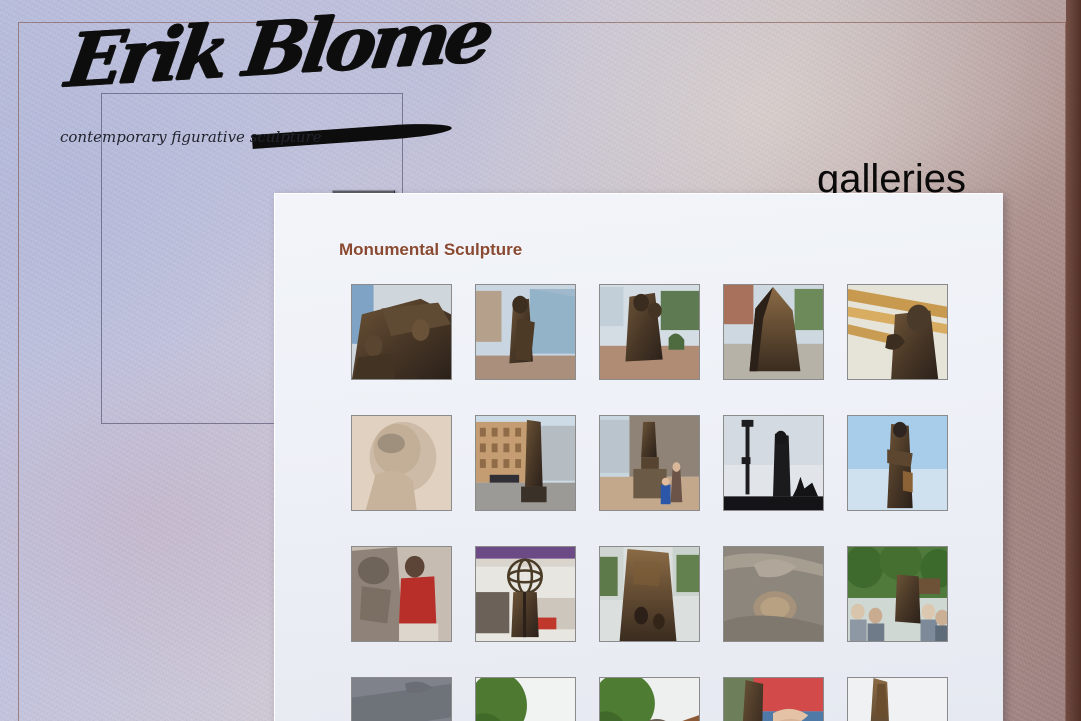 The width and height of the screenshot is (1081, 721). I want to click on gallery-heading: Monumental Sculpture, so click(431, 250).